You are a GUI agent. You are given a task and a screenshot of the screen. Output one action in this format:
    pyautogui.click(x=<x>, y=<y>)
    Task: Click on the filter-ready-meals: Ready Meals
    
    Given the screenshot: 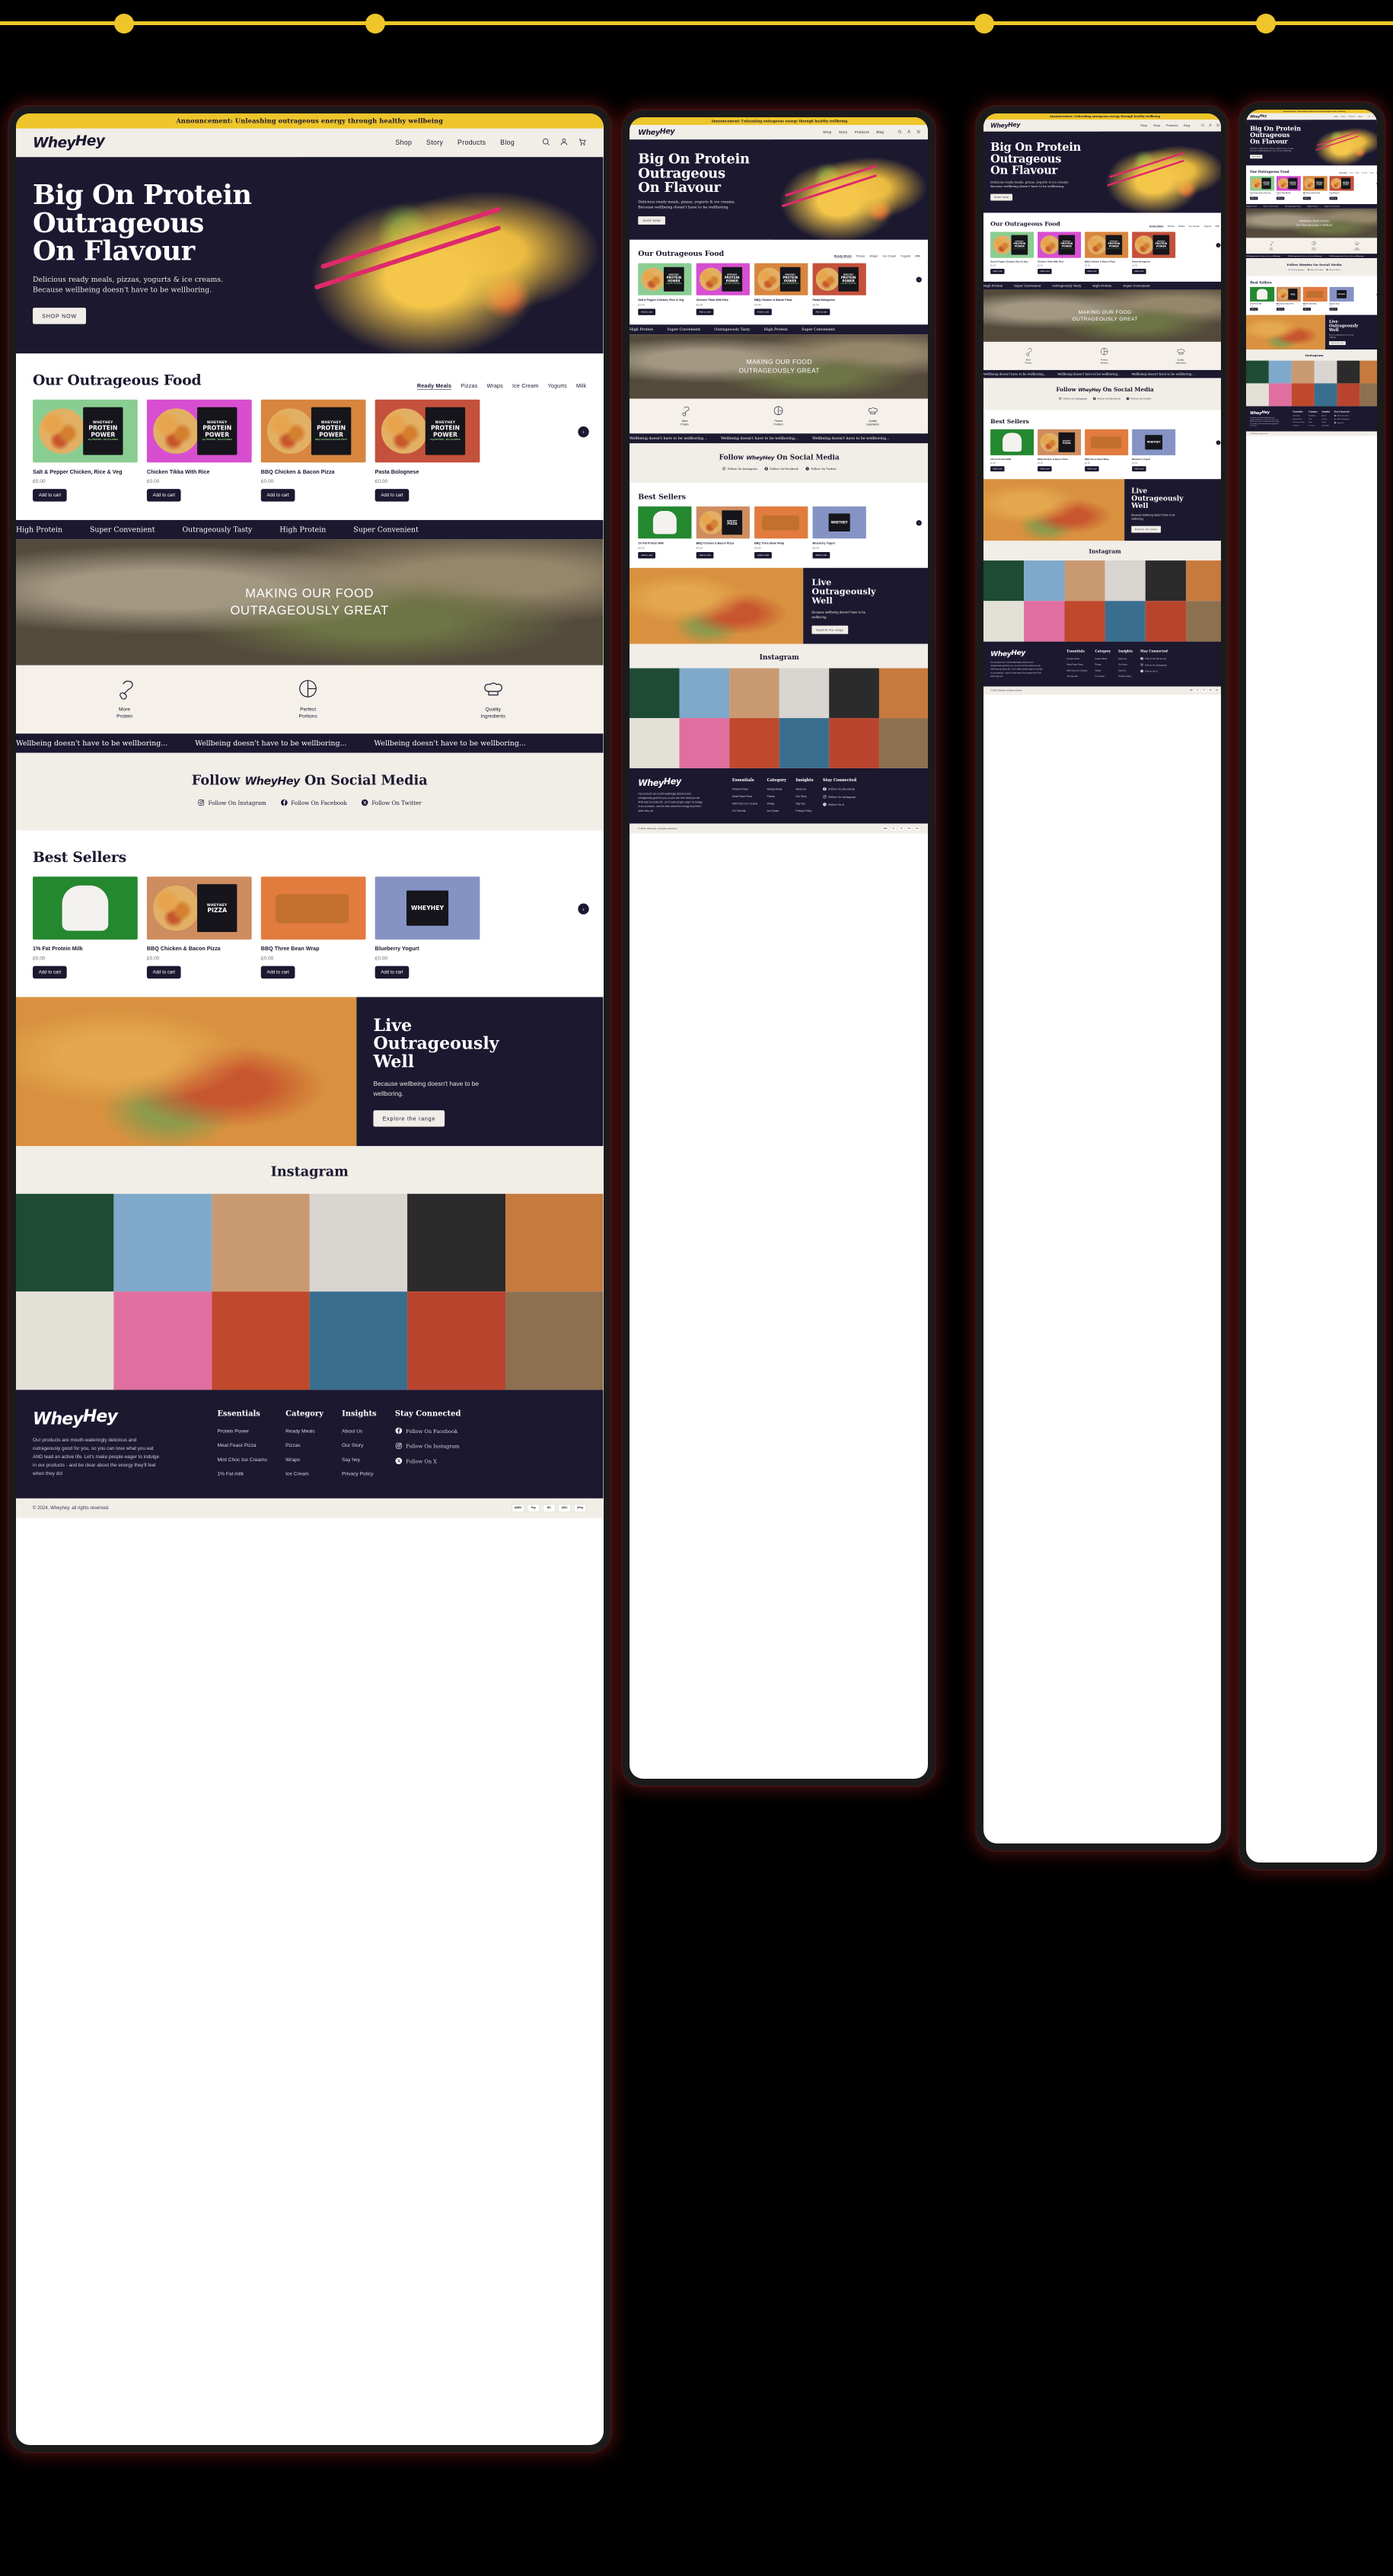 What is the action you would take?
    pyautogui.click(x=434, y=385)
    